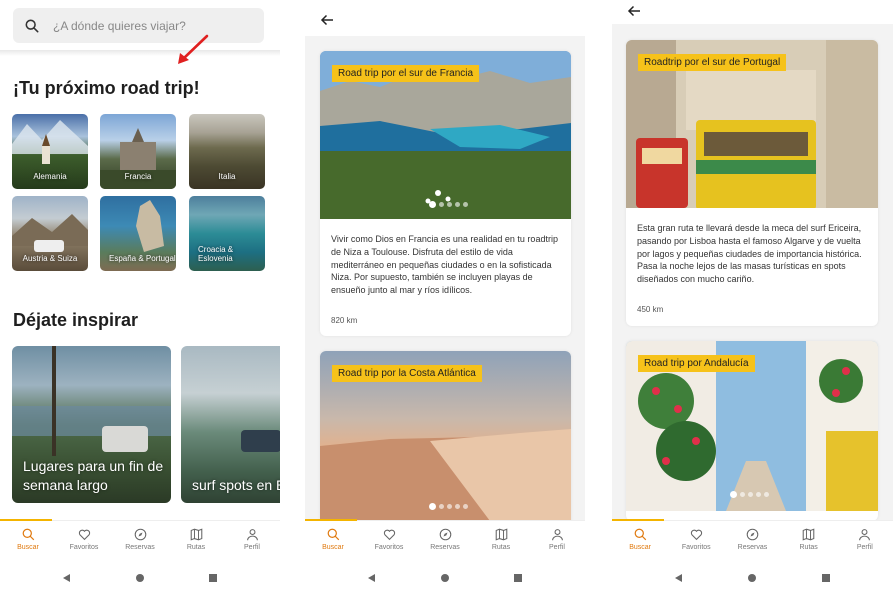 The height and width of the screenshot is (594, 893). What do you see at coordinates (230, 424) in the screenshot?
I see `inspire-card-surf-spots: surf spots en España, Portugal e Italia` at bounding box center [230, 424].